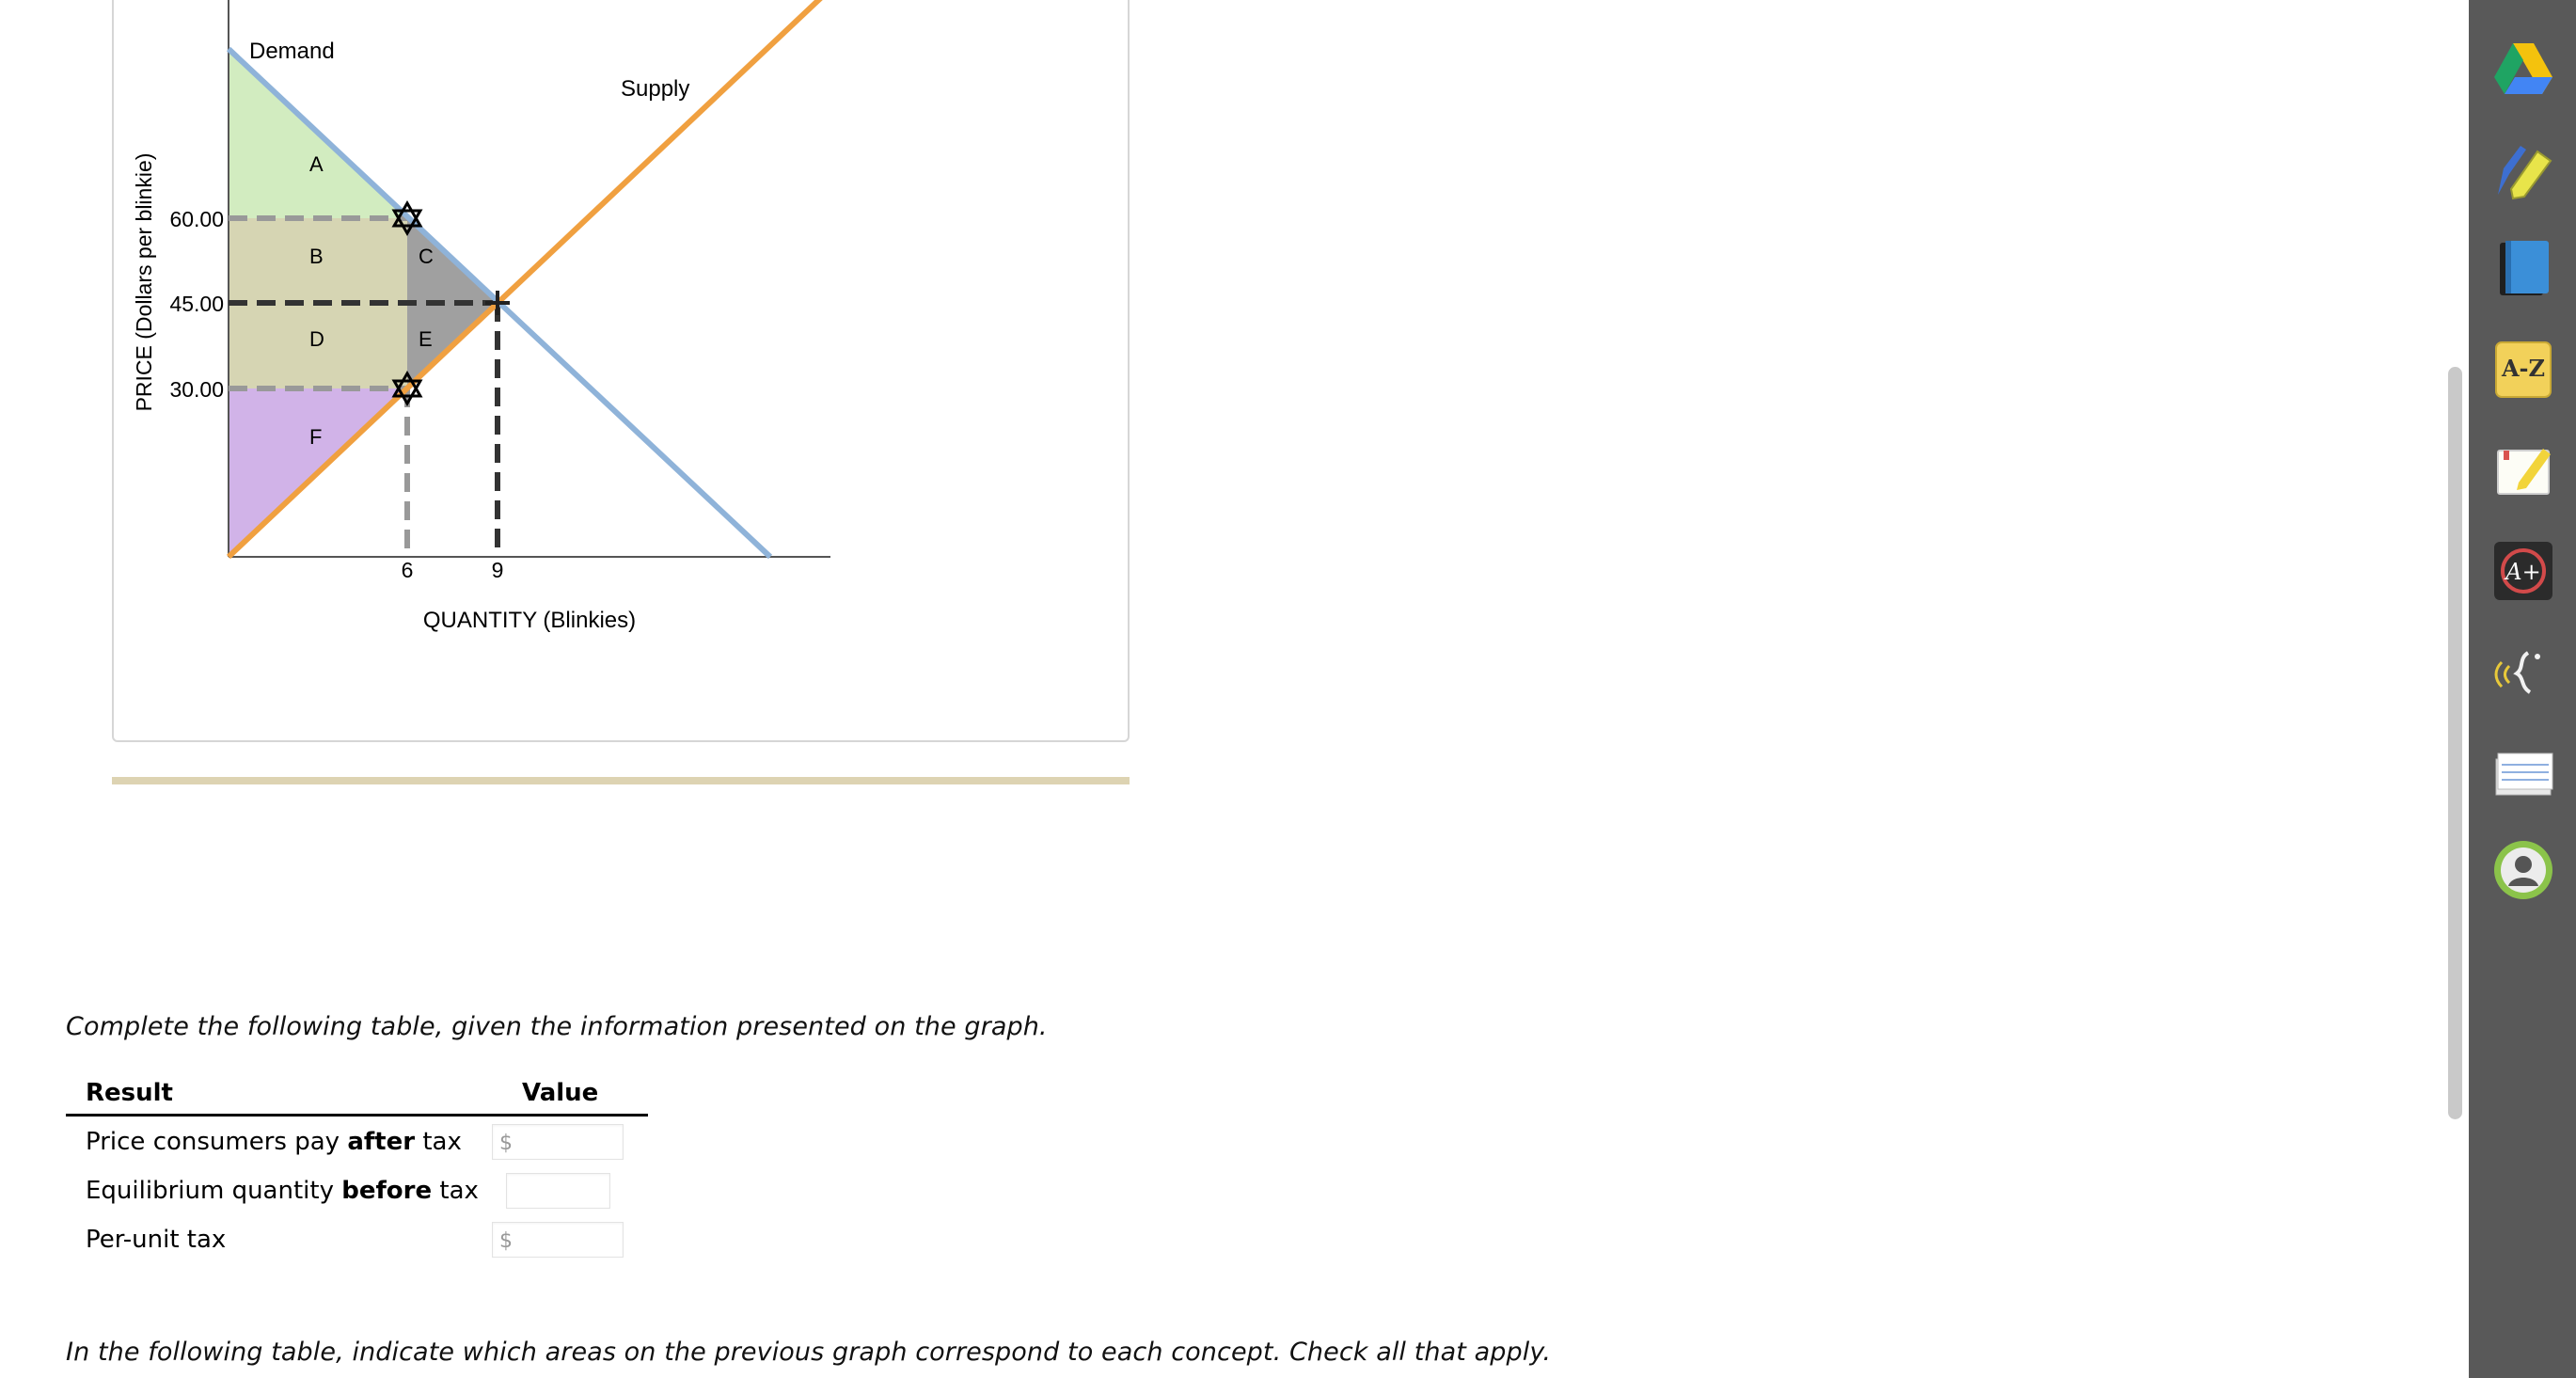 This screenshot has height=1378, width=2576. Describe the element at coordinates (558, 1240) in the screenshot. I see `per-unit-tax-input: $` at that location.